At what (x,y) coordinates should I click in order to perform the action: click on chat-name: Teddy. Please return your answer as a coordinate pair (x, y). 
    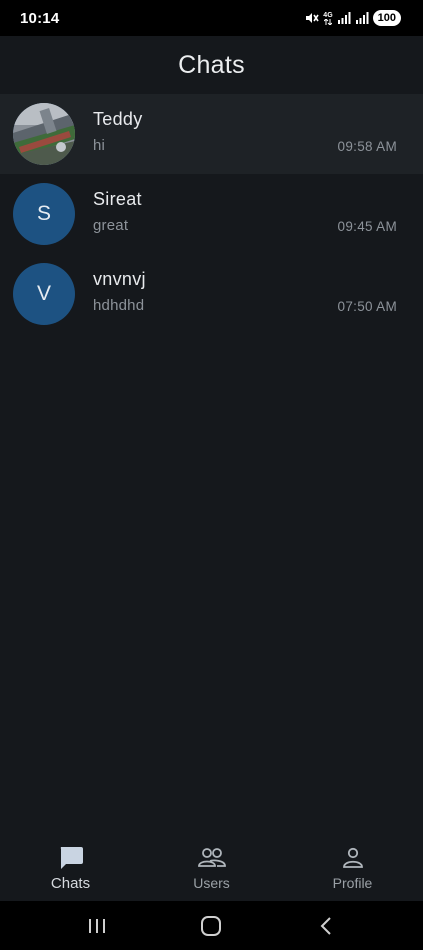
    Looking at the image, I should click on (118, 119).